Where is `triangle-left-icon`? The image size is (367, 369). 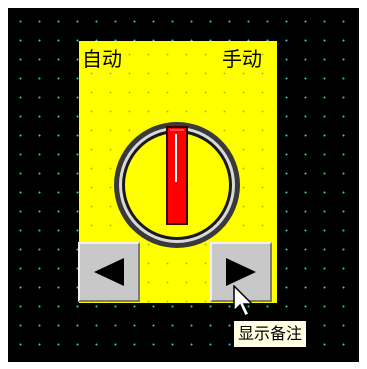 triangle-left-icon is located at coordinates (109, 272).